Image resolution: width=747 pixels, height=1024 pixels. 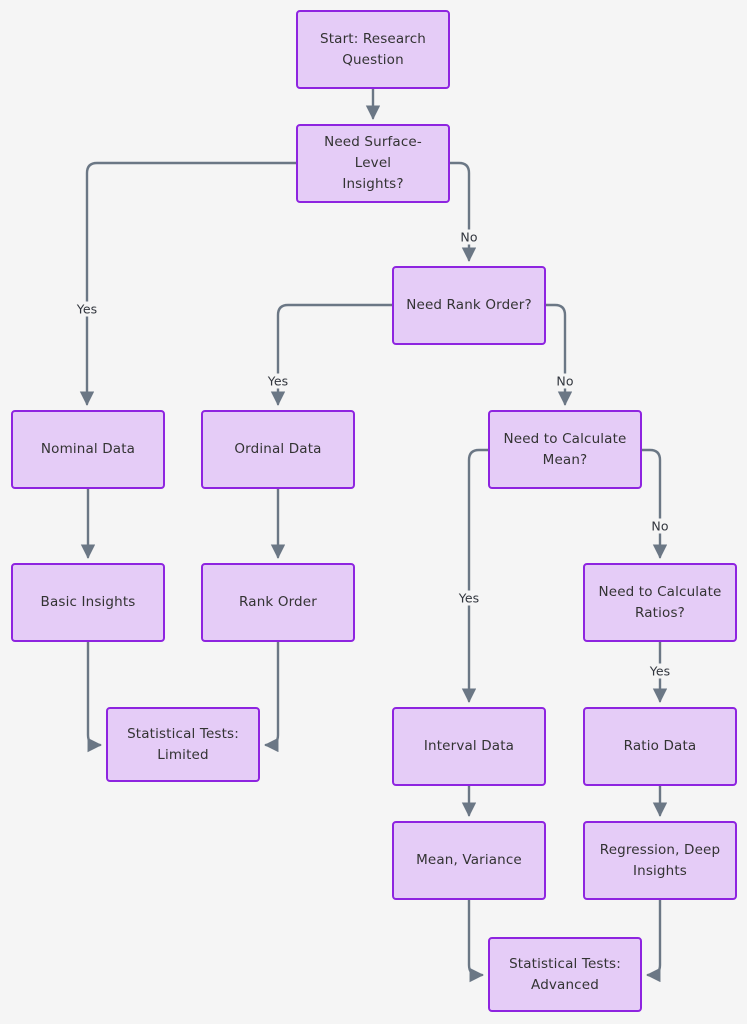 I want to click on flow-node-label: Regression, Deep Insights, so click(x=660, y=860).